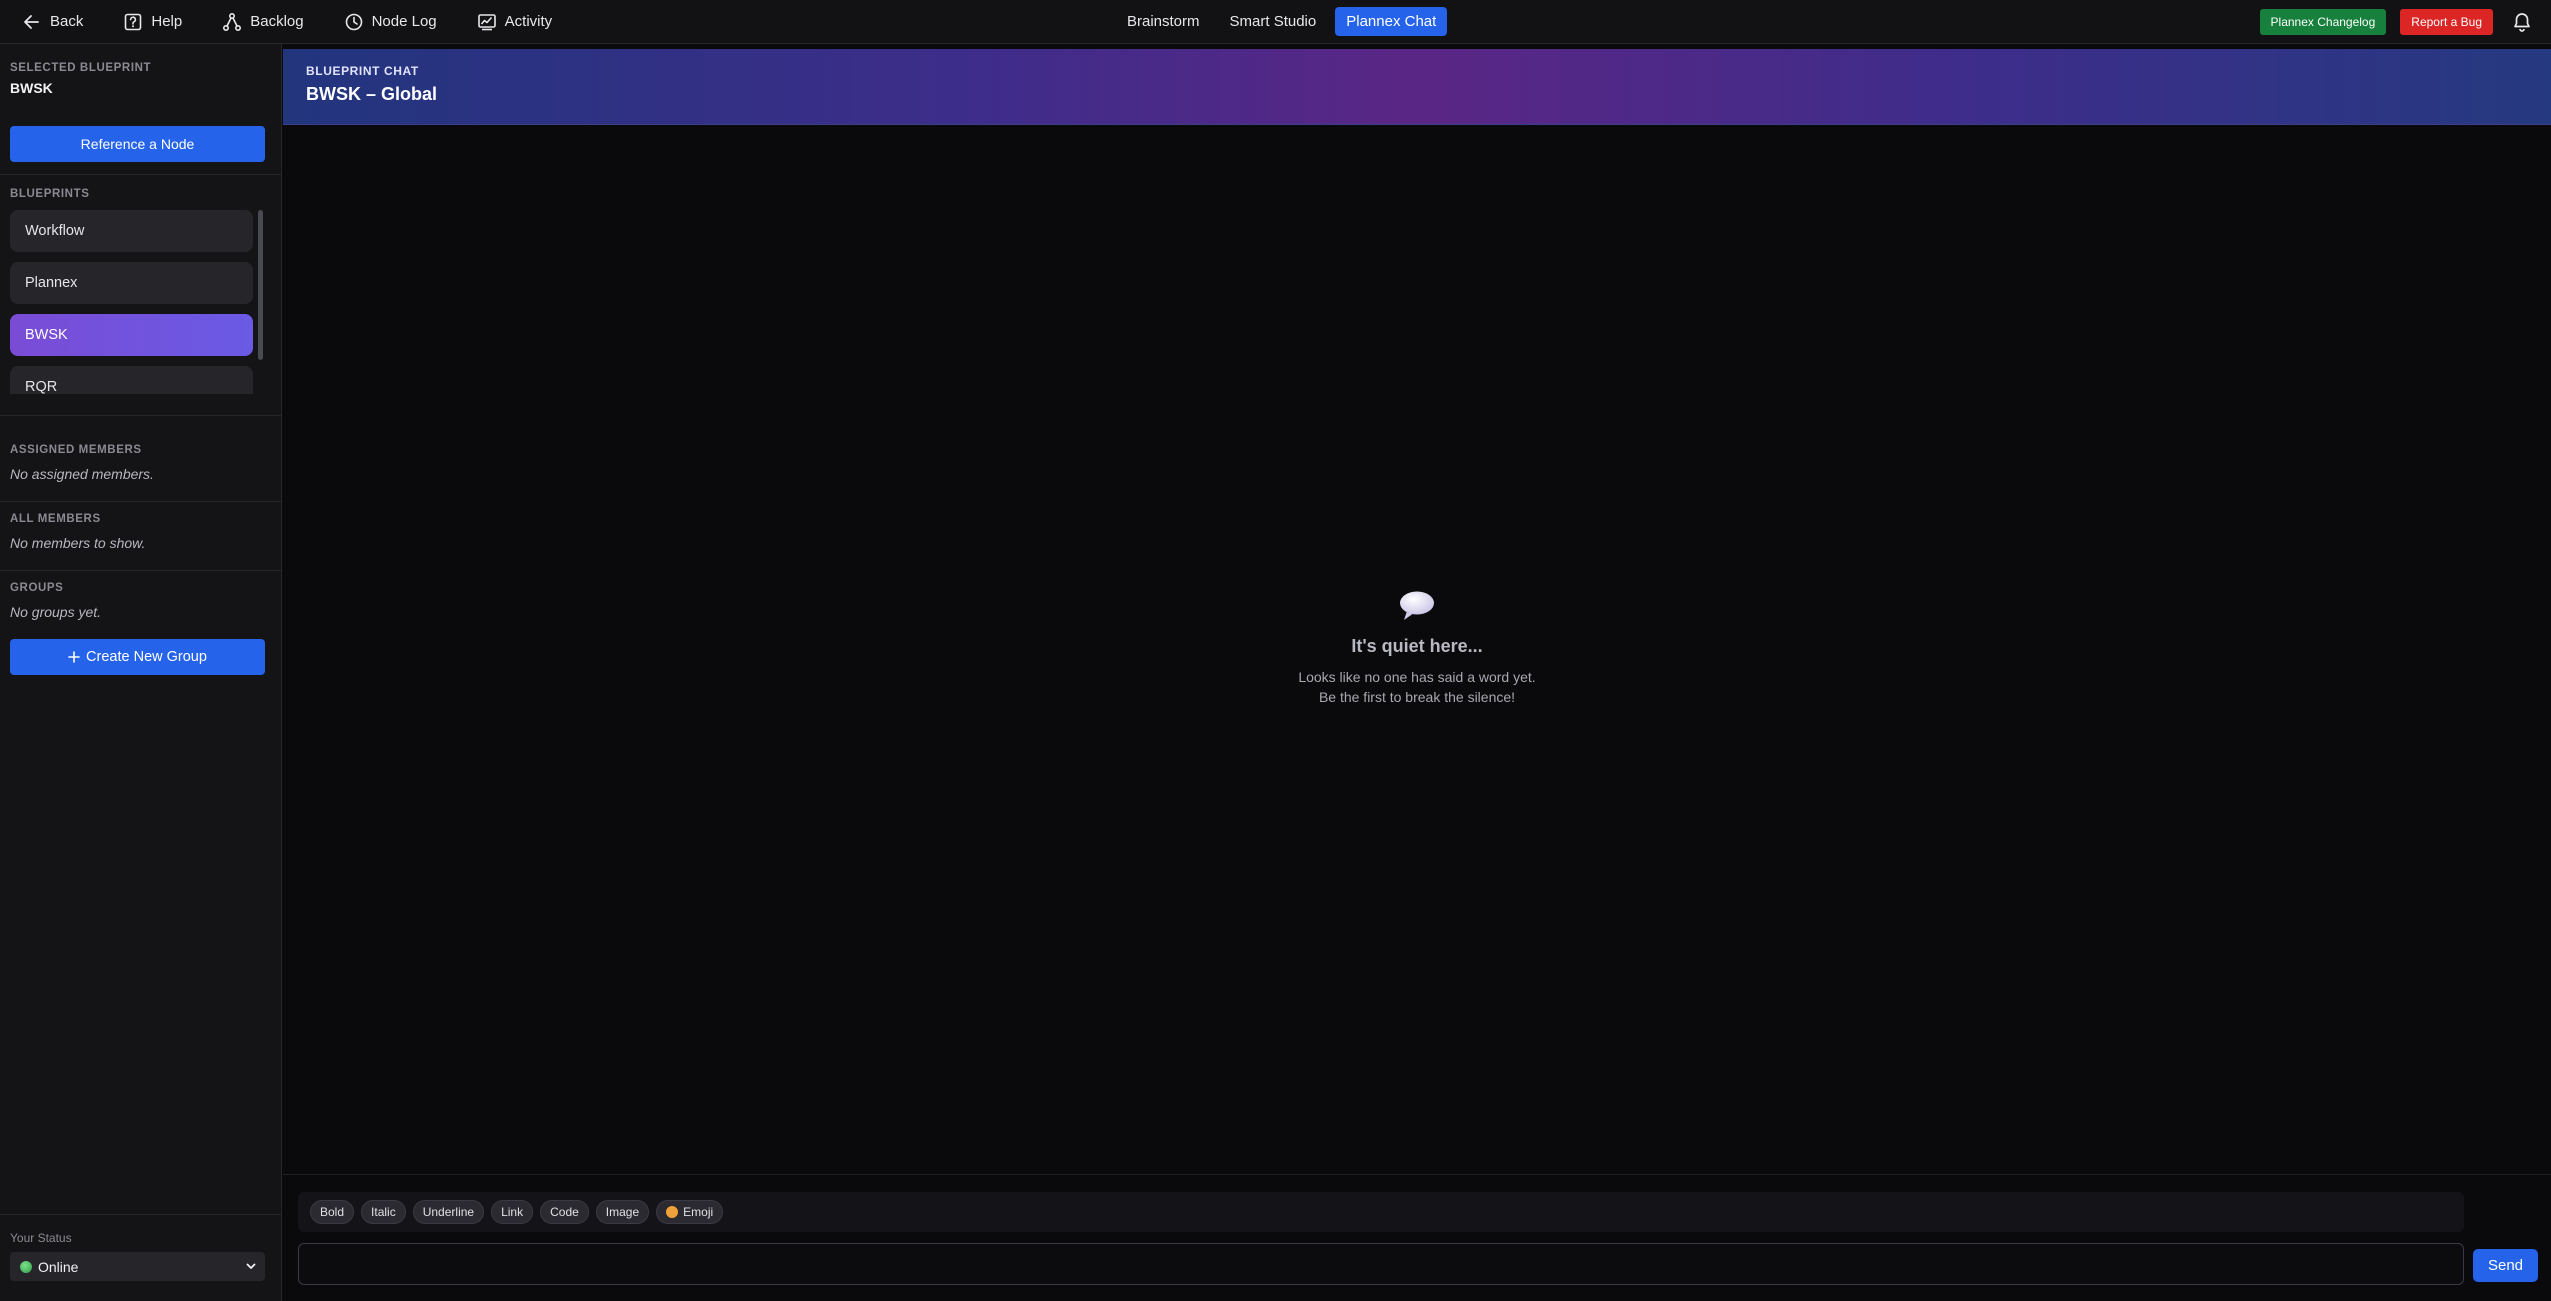  Describe the element at coordinates (528, 21) in the screenshot. I see `activity-label: Activity` at that location.